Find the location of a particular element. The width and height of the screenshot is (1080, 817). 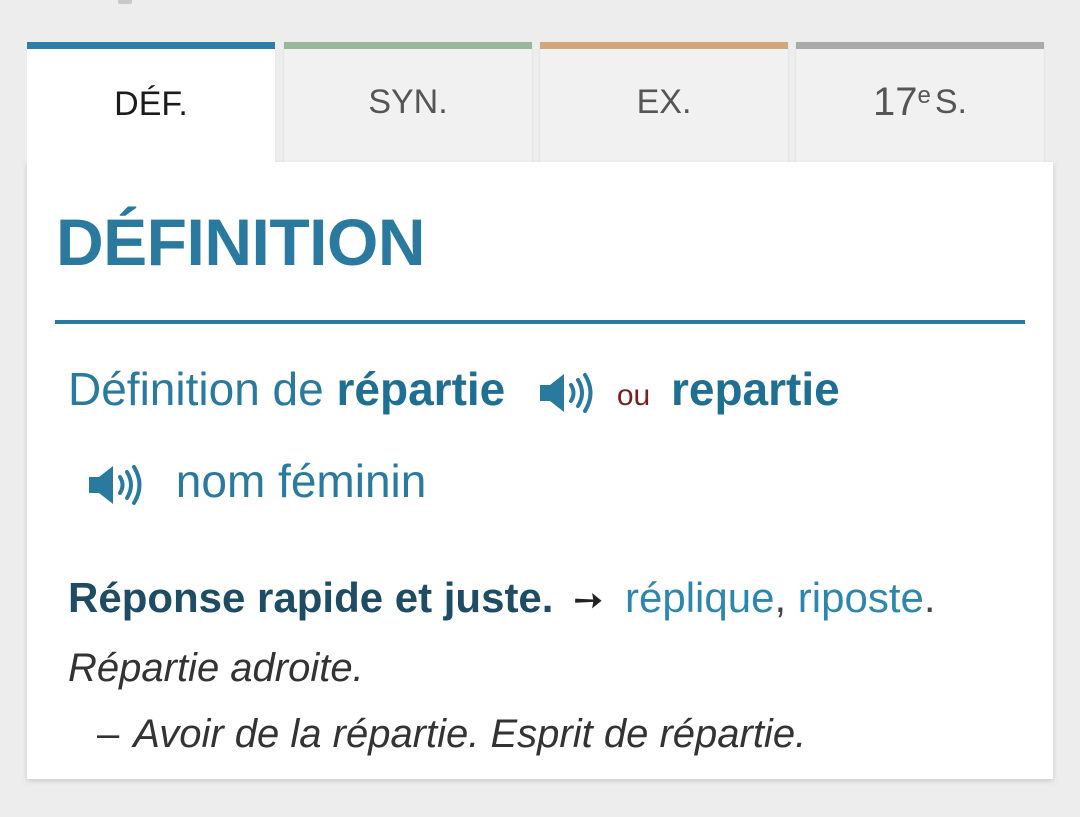

tab-label-s: S. is located at coordinates (950, 101).